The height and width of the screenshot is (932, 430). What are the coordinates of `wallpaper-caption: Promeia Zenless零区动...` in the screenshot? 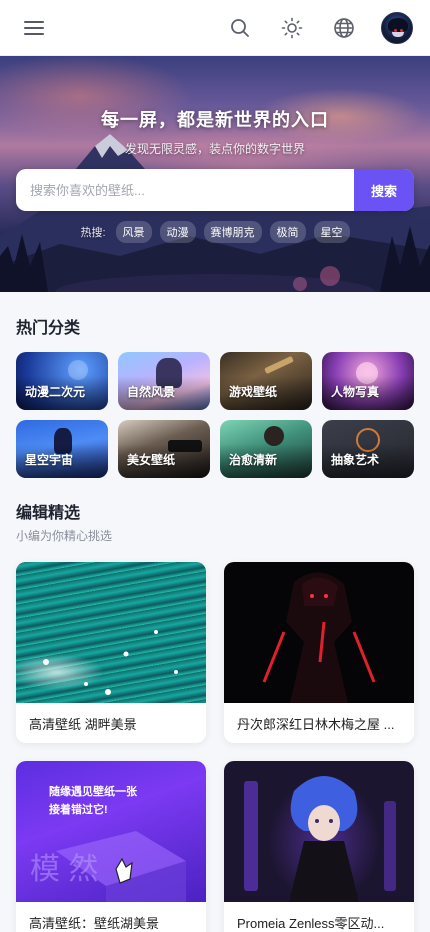 It's located at (311, 923).